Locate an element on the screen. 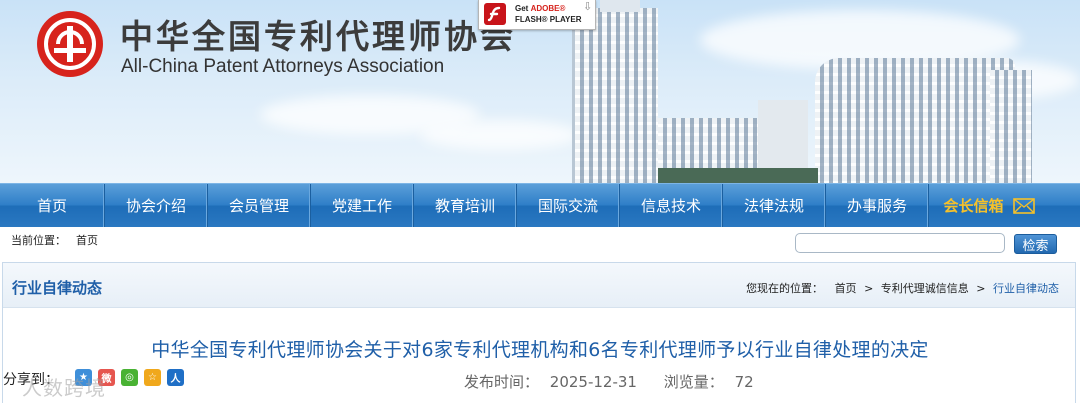 This screenshot has width=1080, height=403. nav-home: 首页 is located at coordinates (52, 205).